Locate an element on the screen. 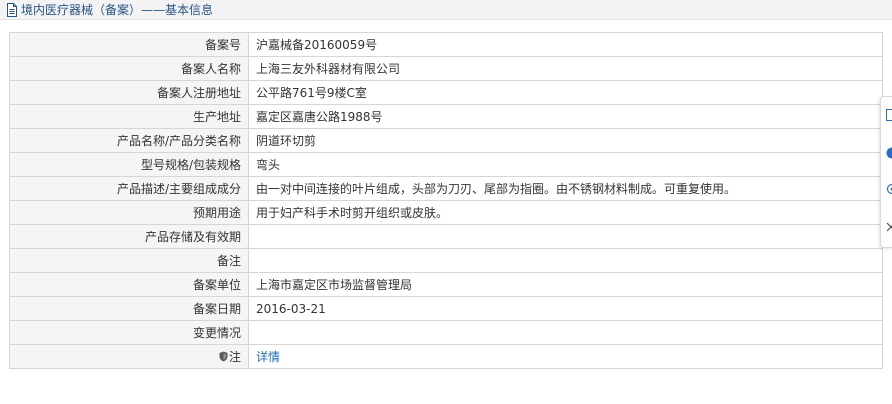 Image resolution: width=892 pixels, height=404 pixels. table-row: 备注 is located at coordinates (446, 260).